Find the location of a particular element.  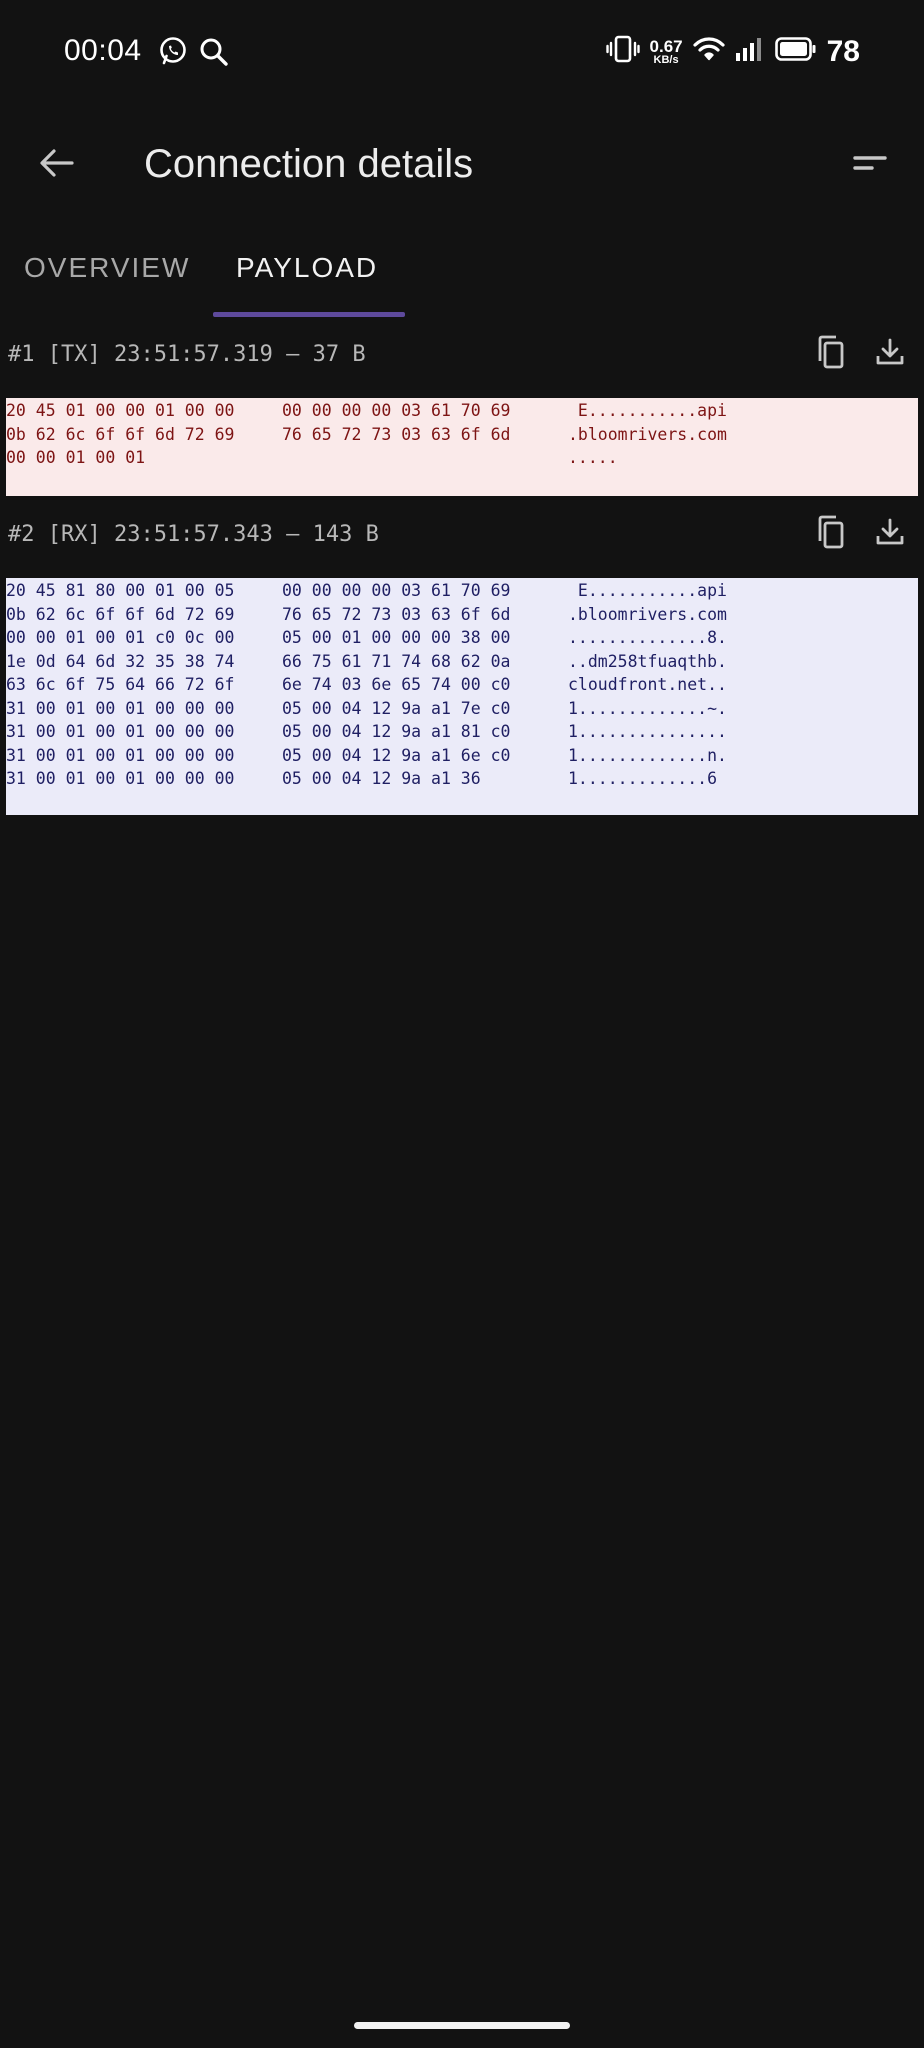

status-notification-icons is located at coordinates (194, 54).